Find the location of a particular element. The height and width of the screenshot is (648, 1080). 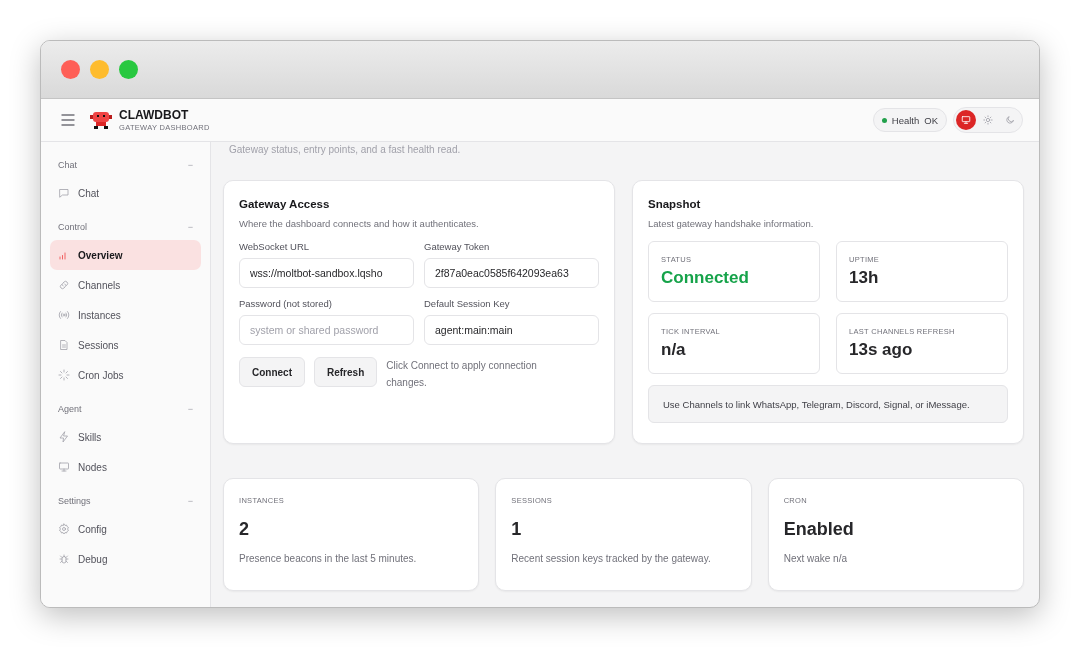

nav-item: Skills is located at coordinates (125, 437).